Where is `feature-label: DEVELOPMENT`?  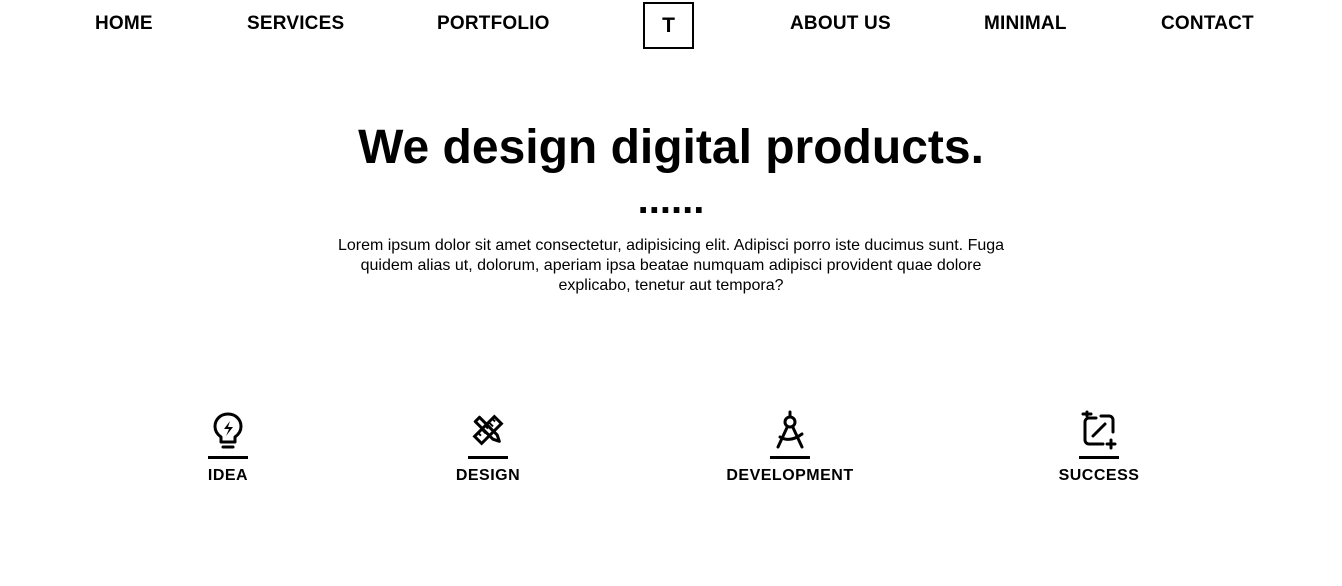 feature-label: DEVELOPMENT is located at coordinates (790, 475).